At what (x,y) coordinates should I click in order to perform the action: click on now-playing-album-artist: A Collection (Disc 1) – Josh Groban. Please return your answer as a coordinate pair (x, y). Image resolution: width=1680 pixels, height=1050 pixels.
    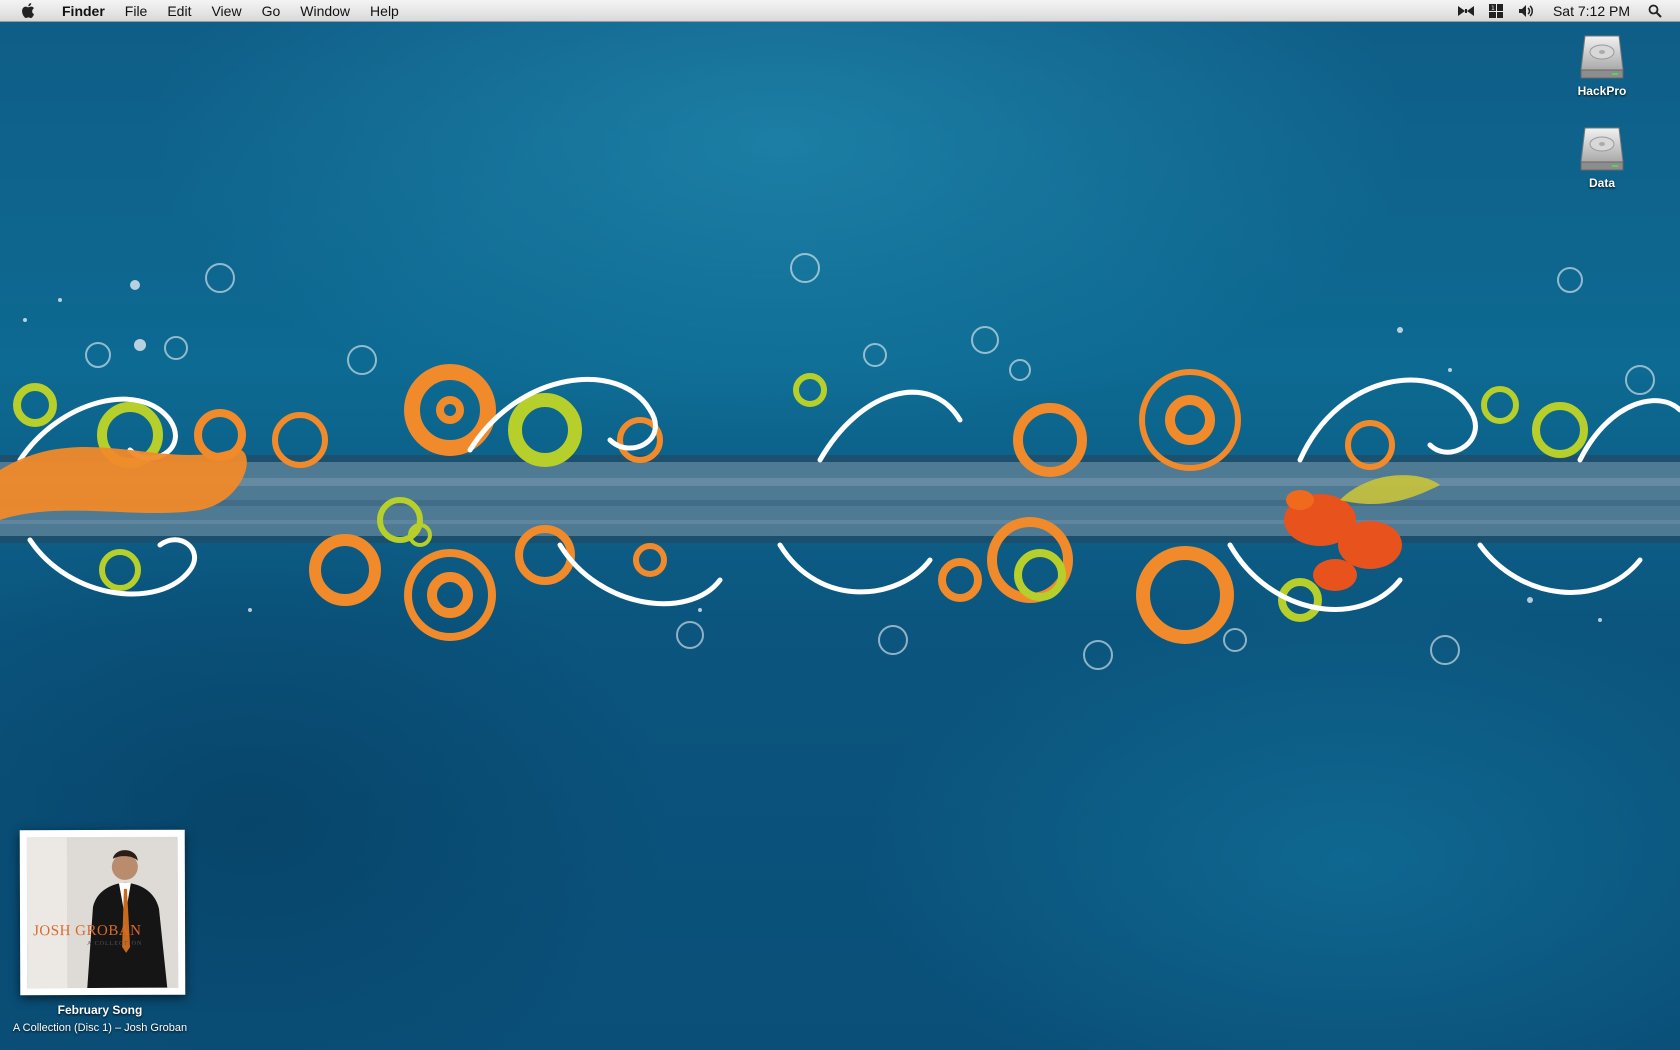
    Looking at the image, I should click on (100, 1028).